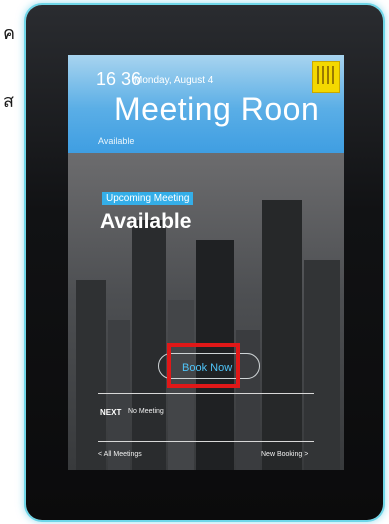 The height and width of the screenshot is (524, 389). What do you see at coordinates (111, 412) in the screenshot?
I see `next-label: NEXT` at bounding box center [111, 412].